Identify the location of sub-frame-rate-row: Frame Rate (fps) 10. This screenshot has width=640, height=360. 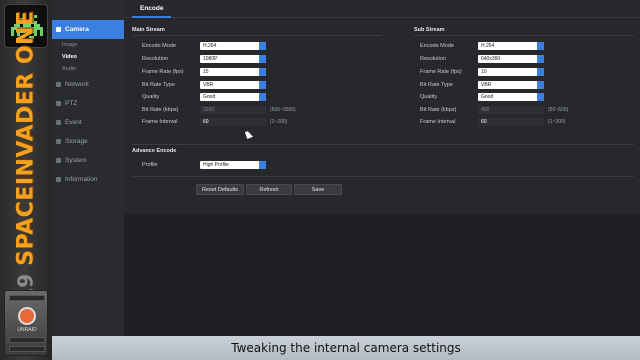
(482, 71).